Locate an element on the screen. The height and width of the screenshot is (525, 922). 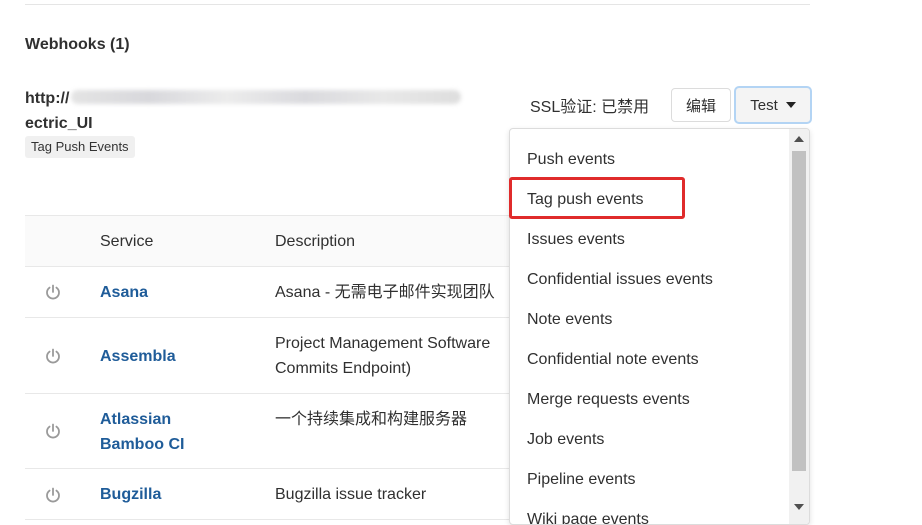
webhooks-heading: Webhooks (1) is located at coordinates (77, 44).